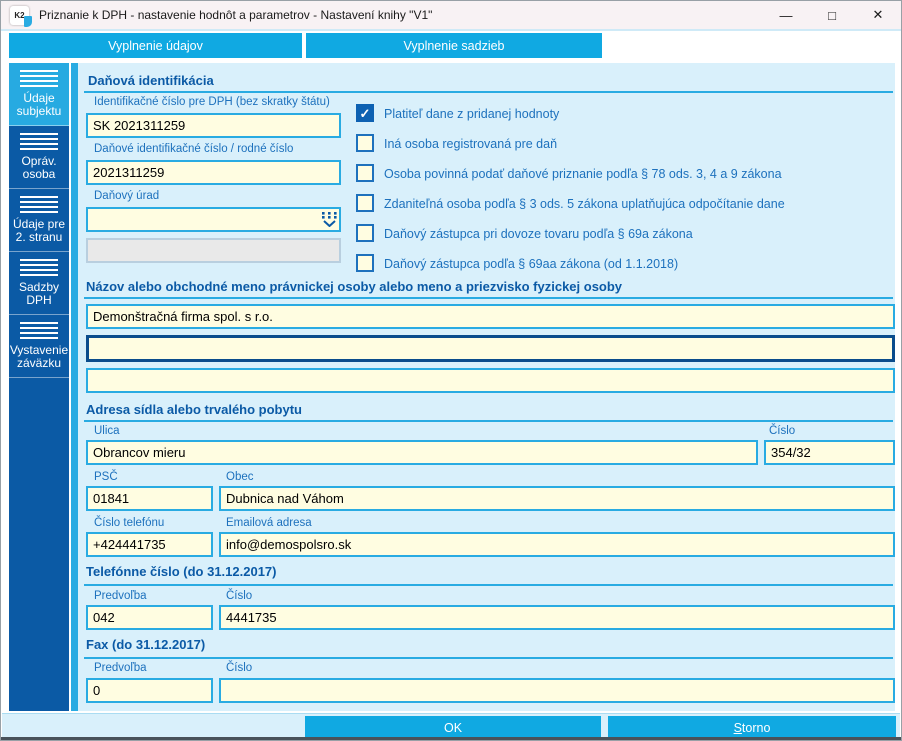  I want to click on tab-bar: Vyplnenie údajov Vyplnenie sadzieb, so click(451, 45).